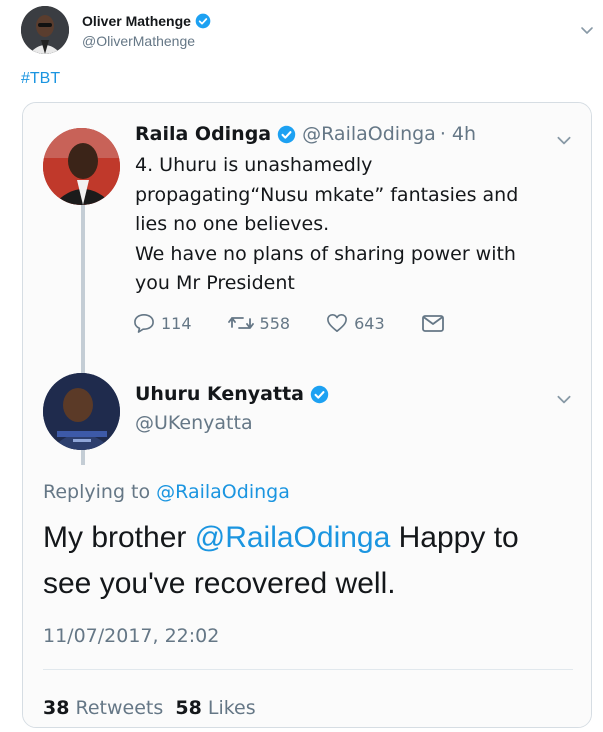  I want to click on retweets-count: 38, so click(56, 708).